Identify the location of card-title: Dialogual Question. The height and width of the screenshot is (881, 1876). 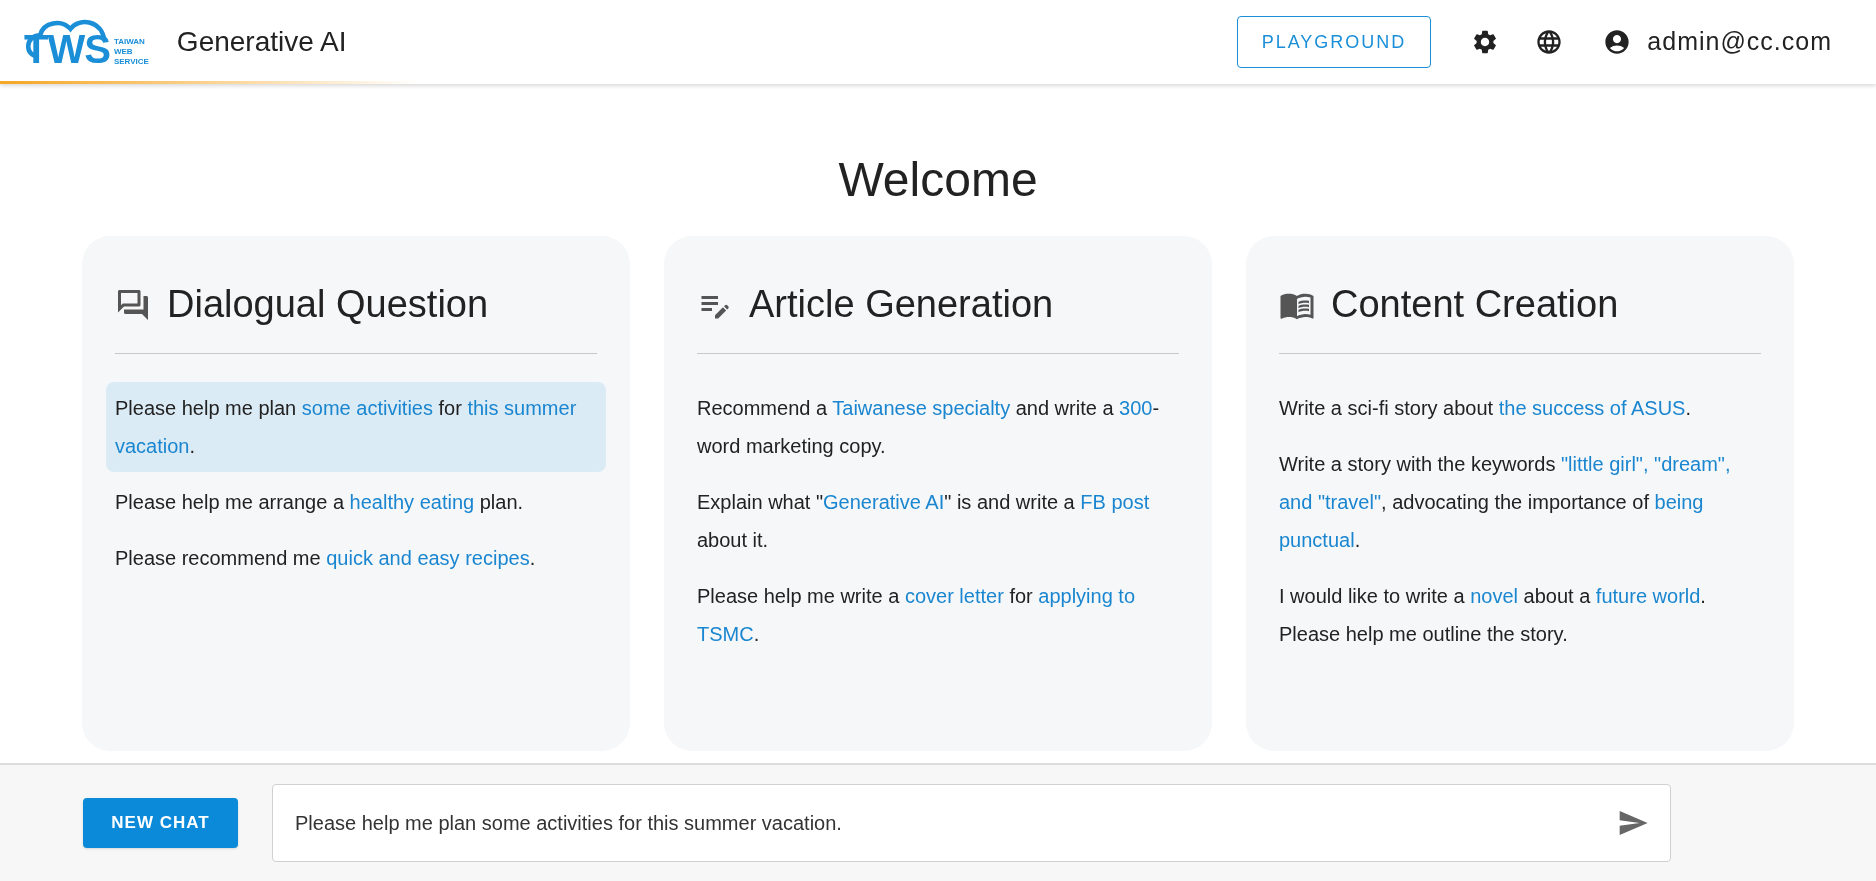
(328, 304).